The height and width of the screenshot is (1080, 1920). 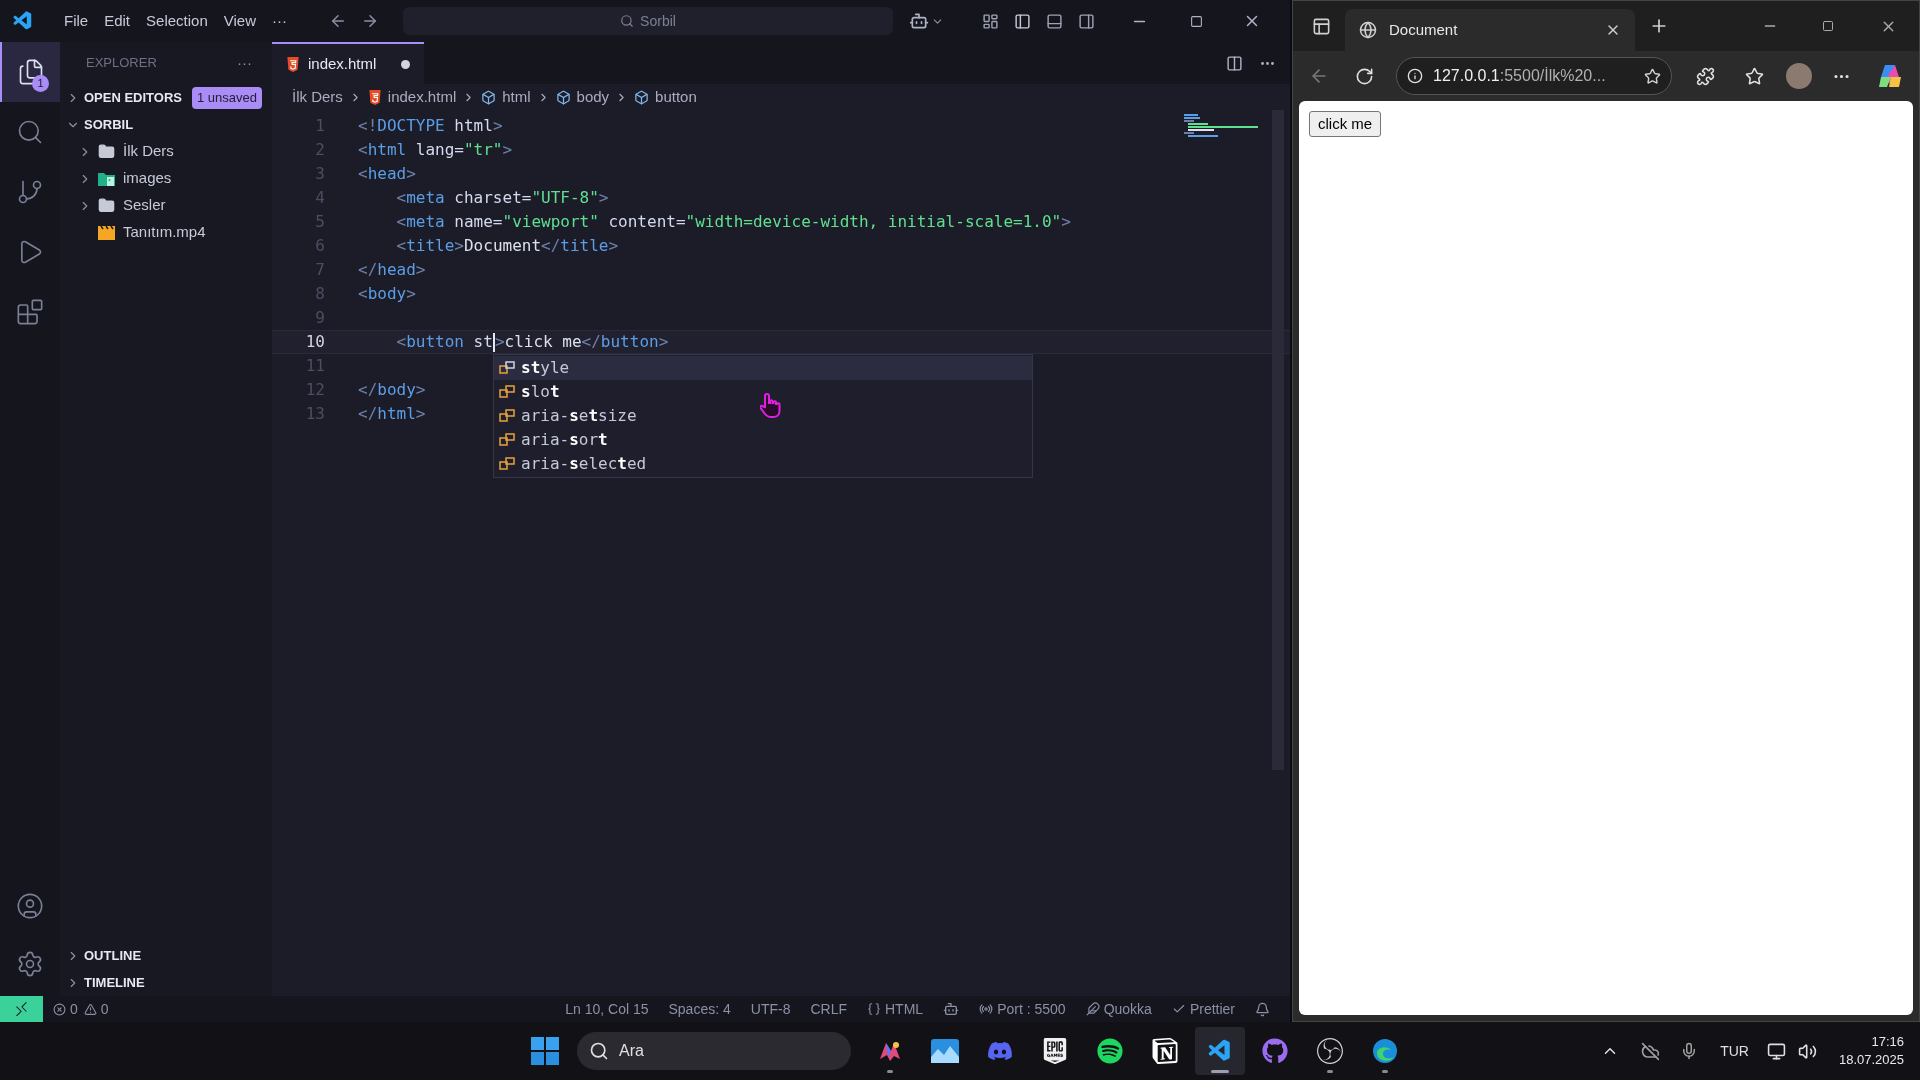 I want to click on menu-item: Selection, so click(x=177, y=21).